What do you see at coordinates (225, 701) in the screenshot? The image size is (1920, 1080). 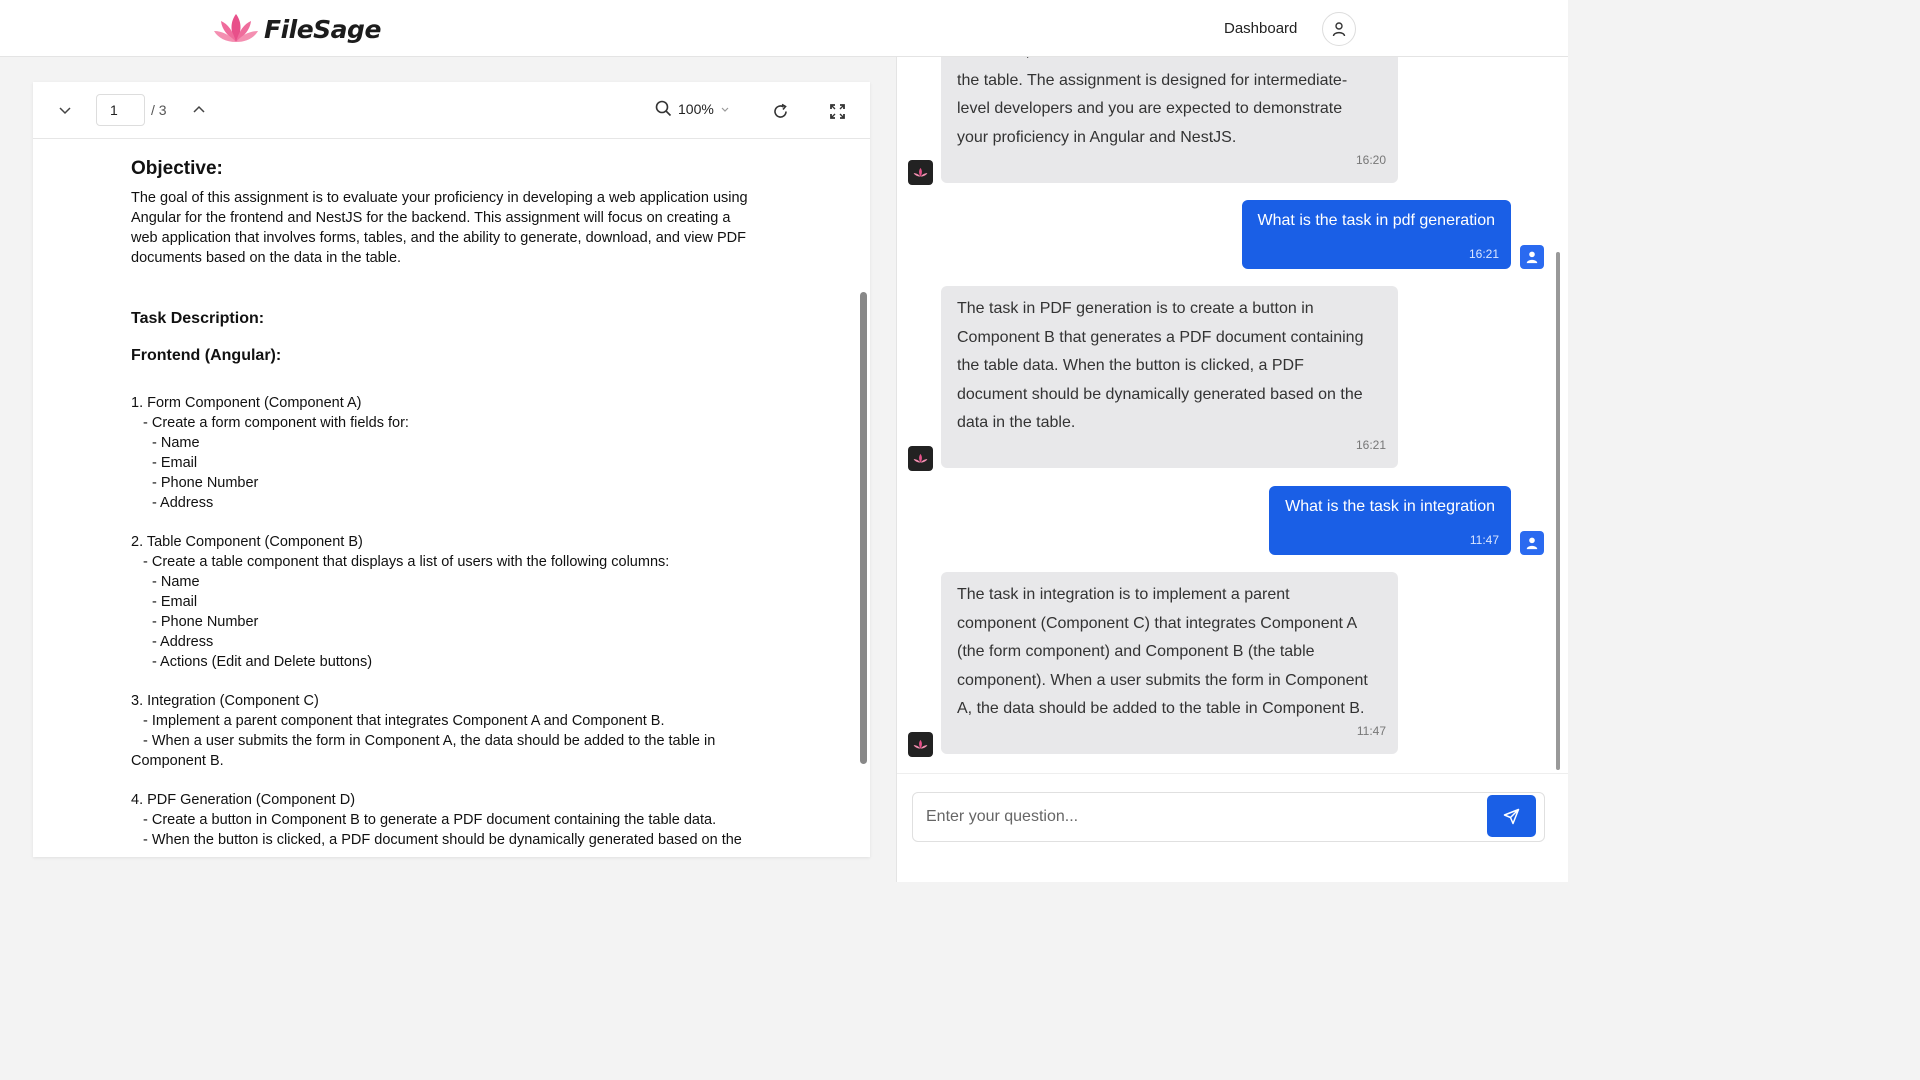 I see `doc-line: 3. Integration (Component C)` at bounding box center [225, 701].